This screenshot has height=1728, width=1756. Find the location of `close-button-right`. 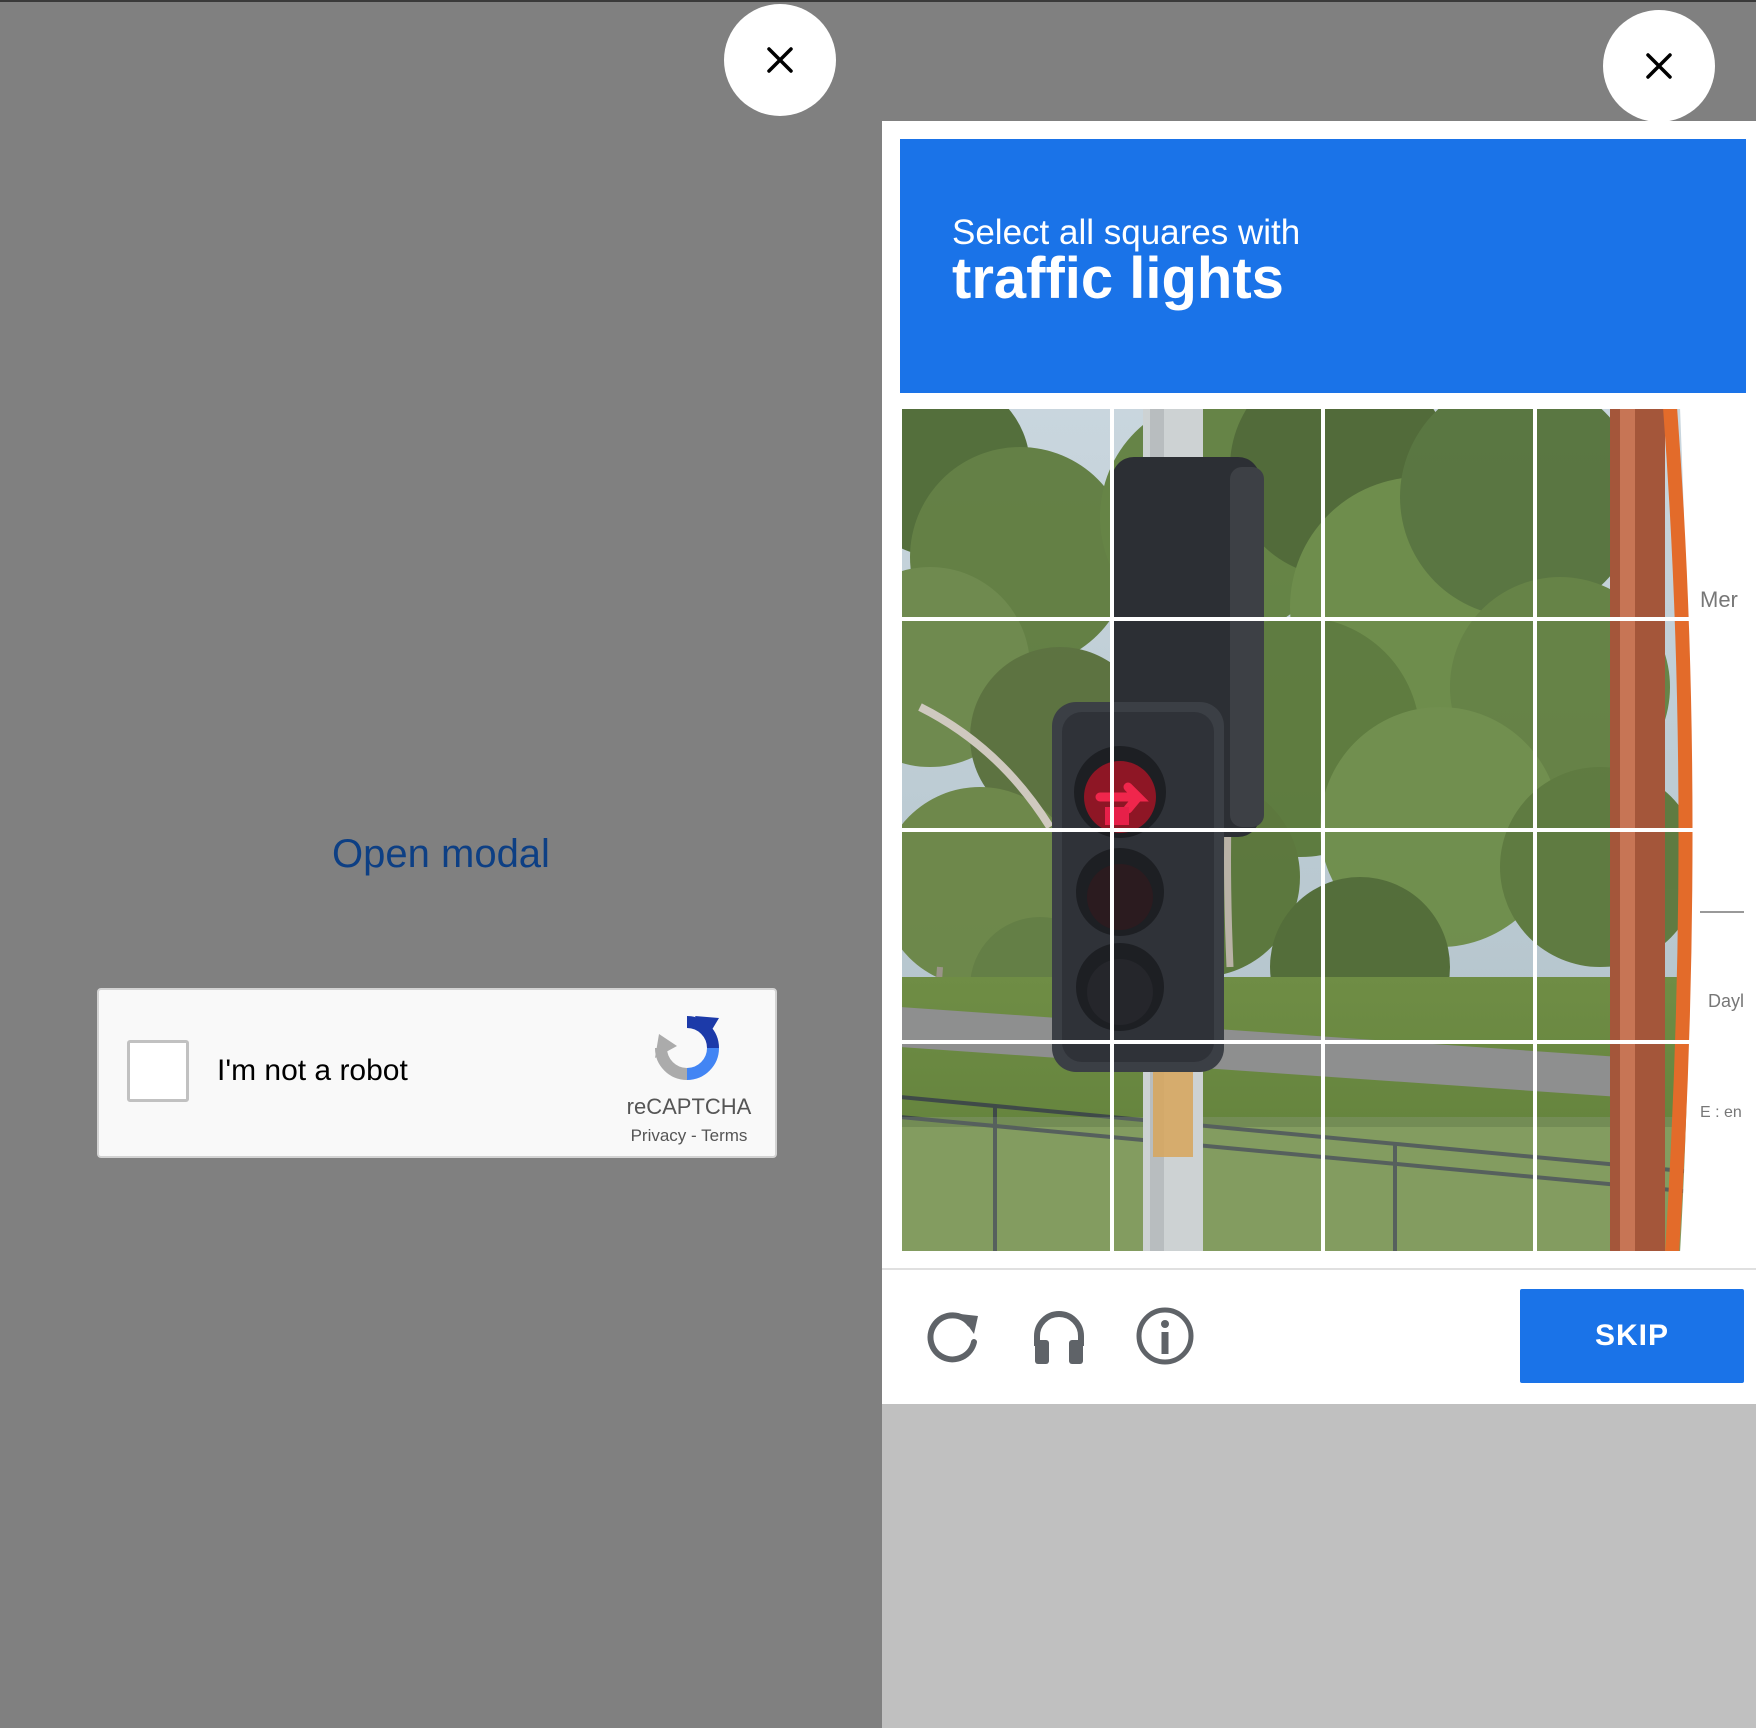

close-button-right is located at coordinates (1659, 66).